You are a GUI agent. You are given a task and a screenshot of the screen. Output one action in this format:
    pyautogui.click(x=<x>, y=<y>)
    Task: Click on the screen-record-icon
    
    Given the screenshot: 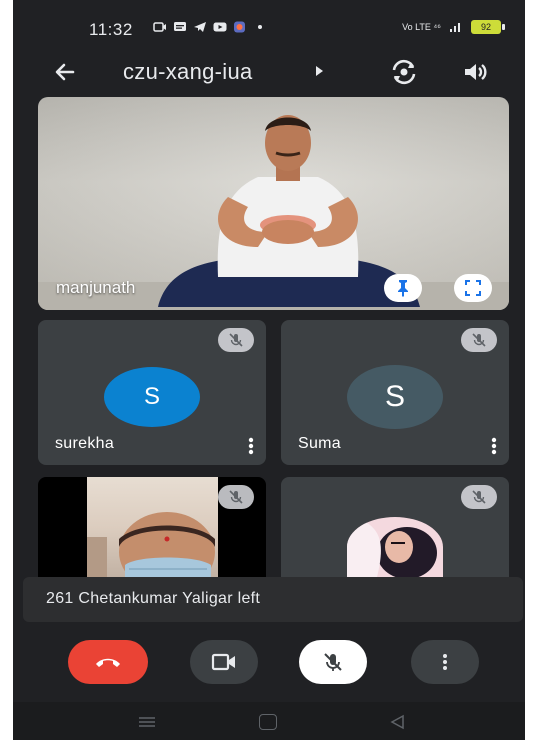 What is the action you would take?
    pyautogui.click(x=159, y=27)
    